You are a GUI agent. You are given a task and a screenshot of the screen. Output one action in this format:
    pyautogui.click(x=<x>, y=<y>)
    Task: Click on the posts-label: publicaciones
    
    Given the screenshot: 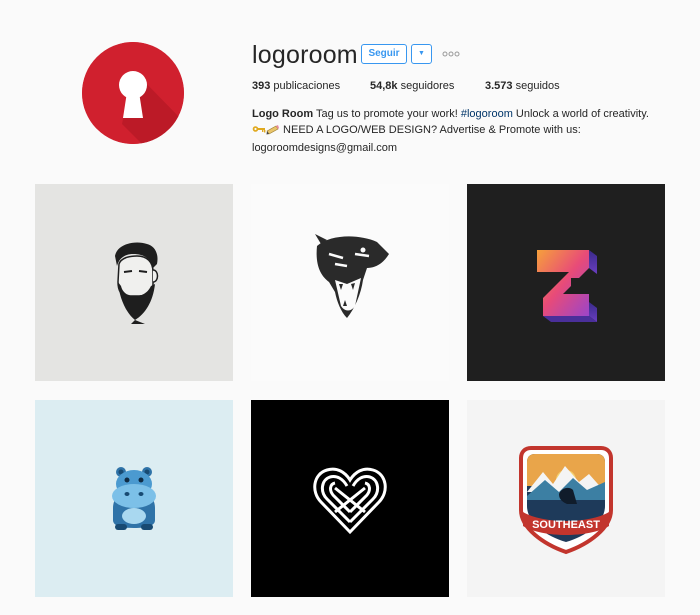 What is the action you would take?
    pyautogui.click(x=305, y=86)
    